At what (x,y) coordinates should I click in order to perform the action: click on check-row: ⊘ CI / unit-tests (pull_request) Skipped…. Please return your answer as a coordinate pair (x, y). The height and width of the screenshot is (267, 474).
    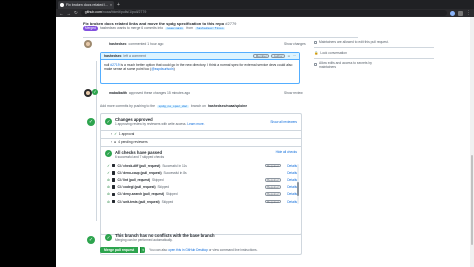
    Looking at the image, I should click on (202, 201).